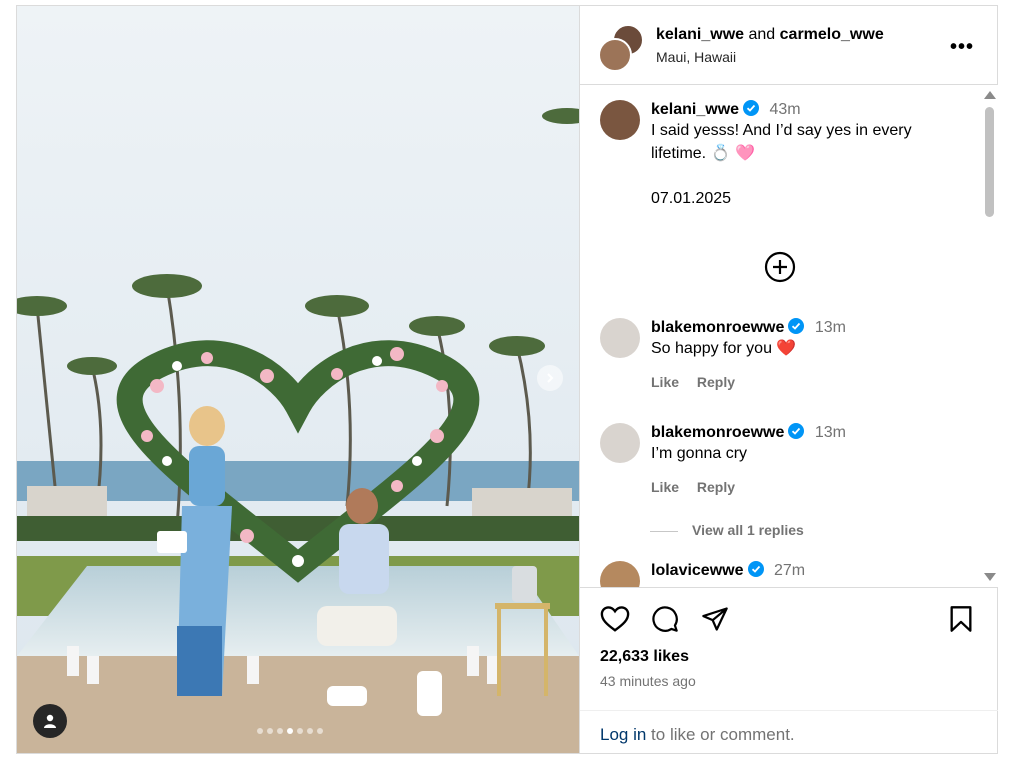 This screenshot has height=776, width=1015. Describe the element at coordinates (700, 34) in the screenshot. I see `author-link: kelani_wwe` at that location.